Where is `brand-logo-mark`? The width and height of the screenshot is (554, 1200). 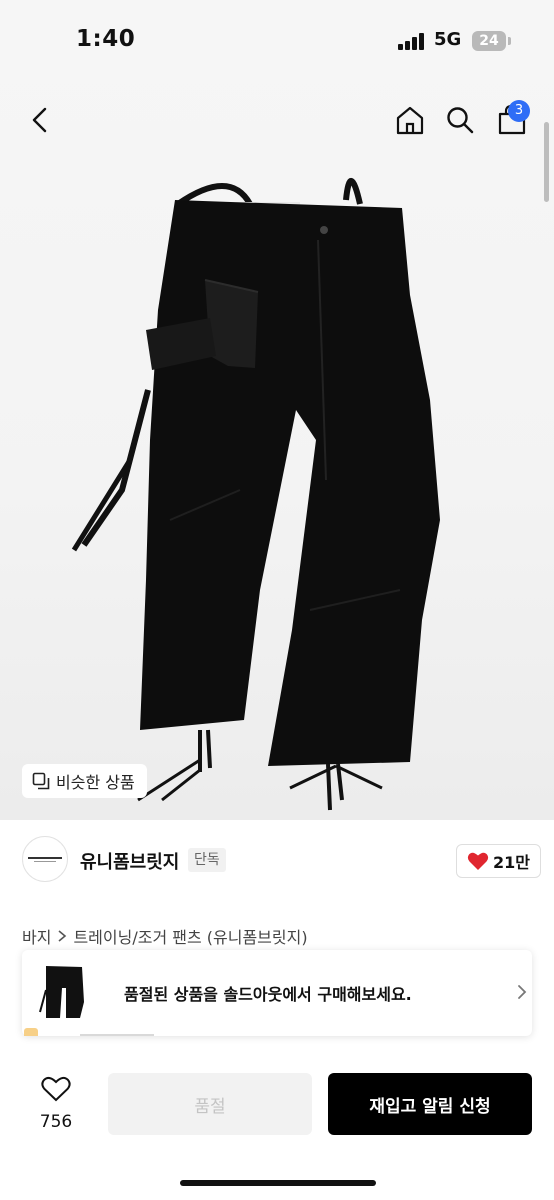 brand-logo-mark is located at coordinates (45, 859).